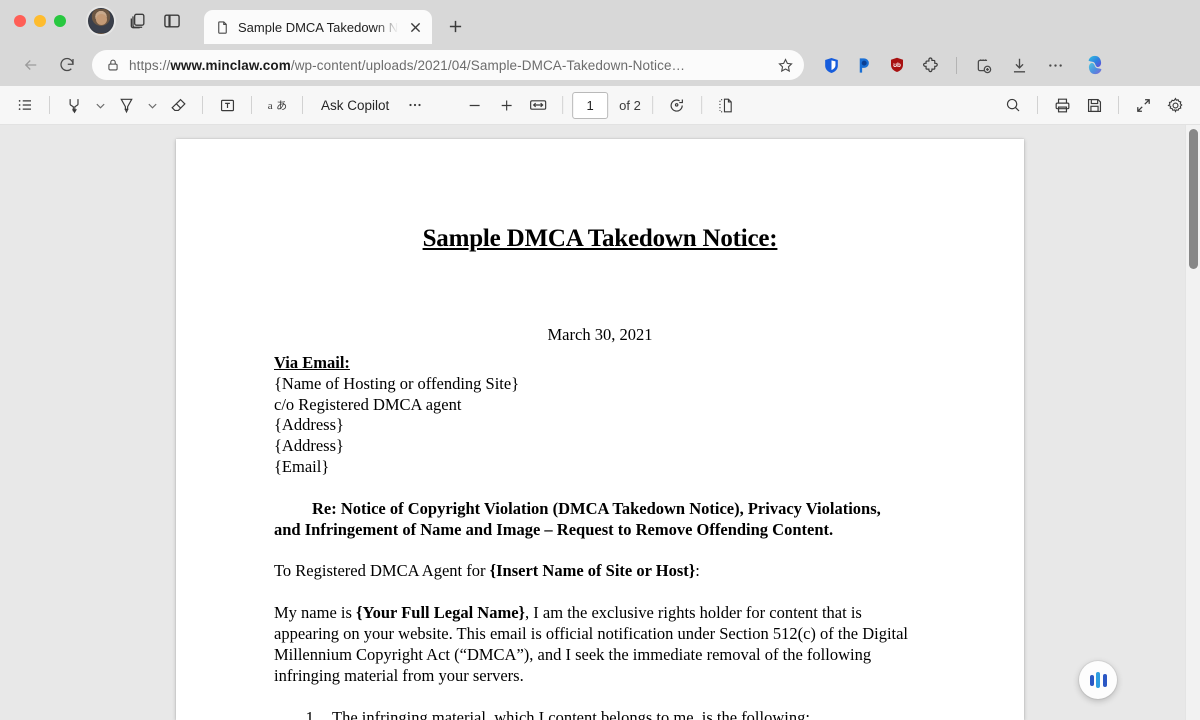 The width and height of the screenshot is (1200, 720). Describe the element at coordinates (152, 105) in the screenshot. I see `ink-color-dropdown` at that location.